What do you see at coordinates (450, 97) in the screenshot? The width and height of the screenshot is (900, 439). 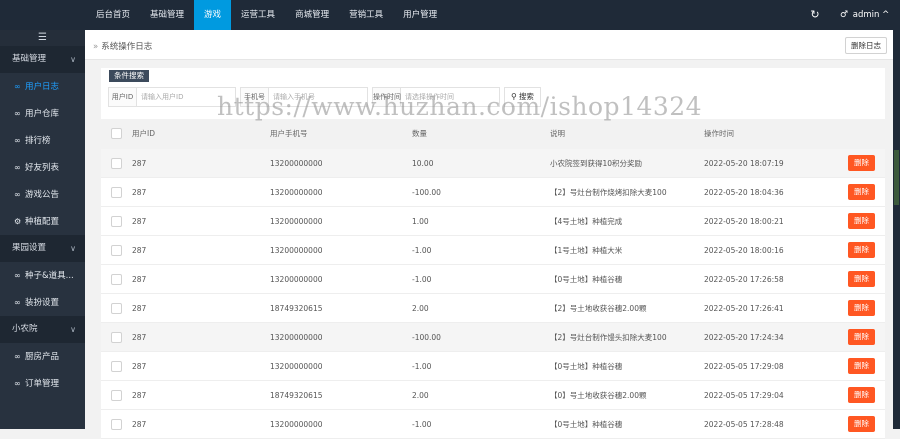 I see `time-input` at bounding box center [450, 97].